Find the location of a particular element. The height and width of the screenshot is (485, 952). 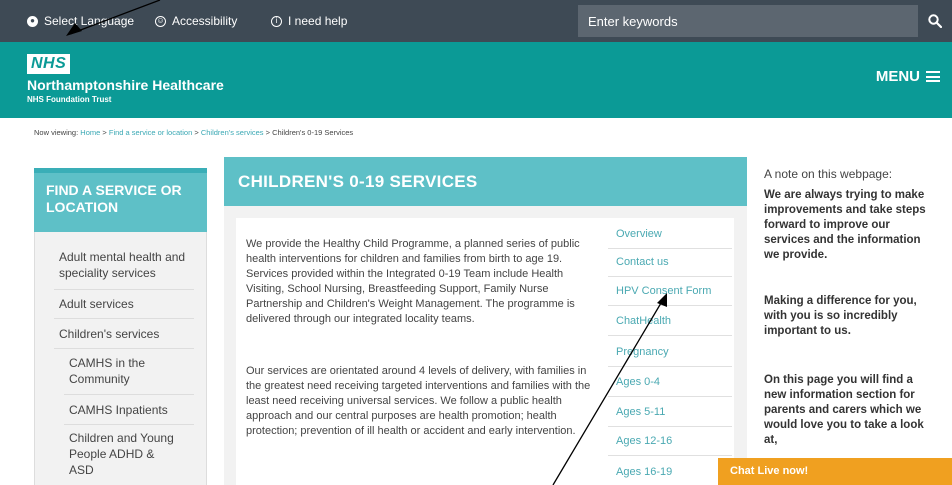

breadcrumb-childrens-services: Children's services is located at coordinates (232, 132).